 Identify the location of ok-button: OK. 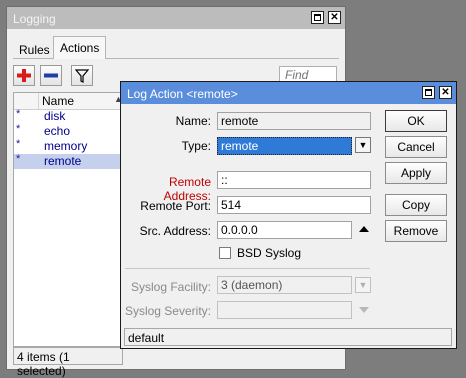
(416, 121).